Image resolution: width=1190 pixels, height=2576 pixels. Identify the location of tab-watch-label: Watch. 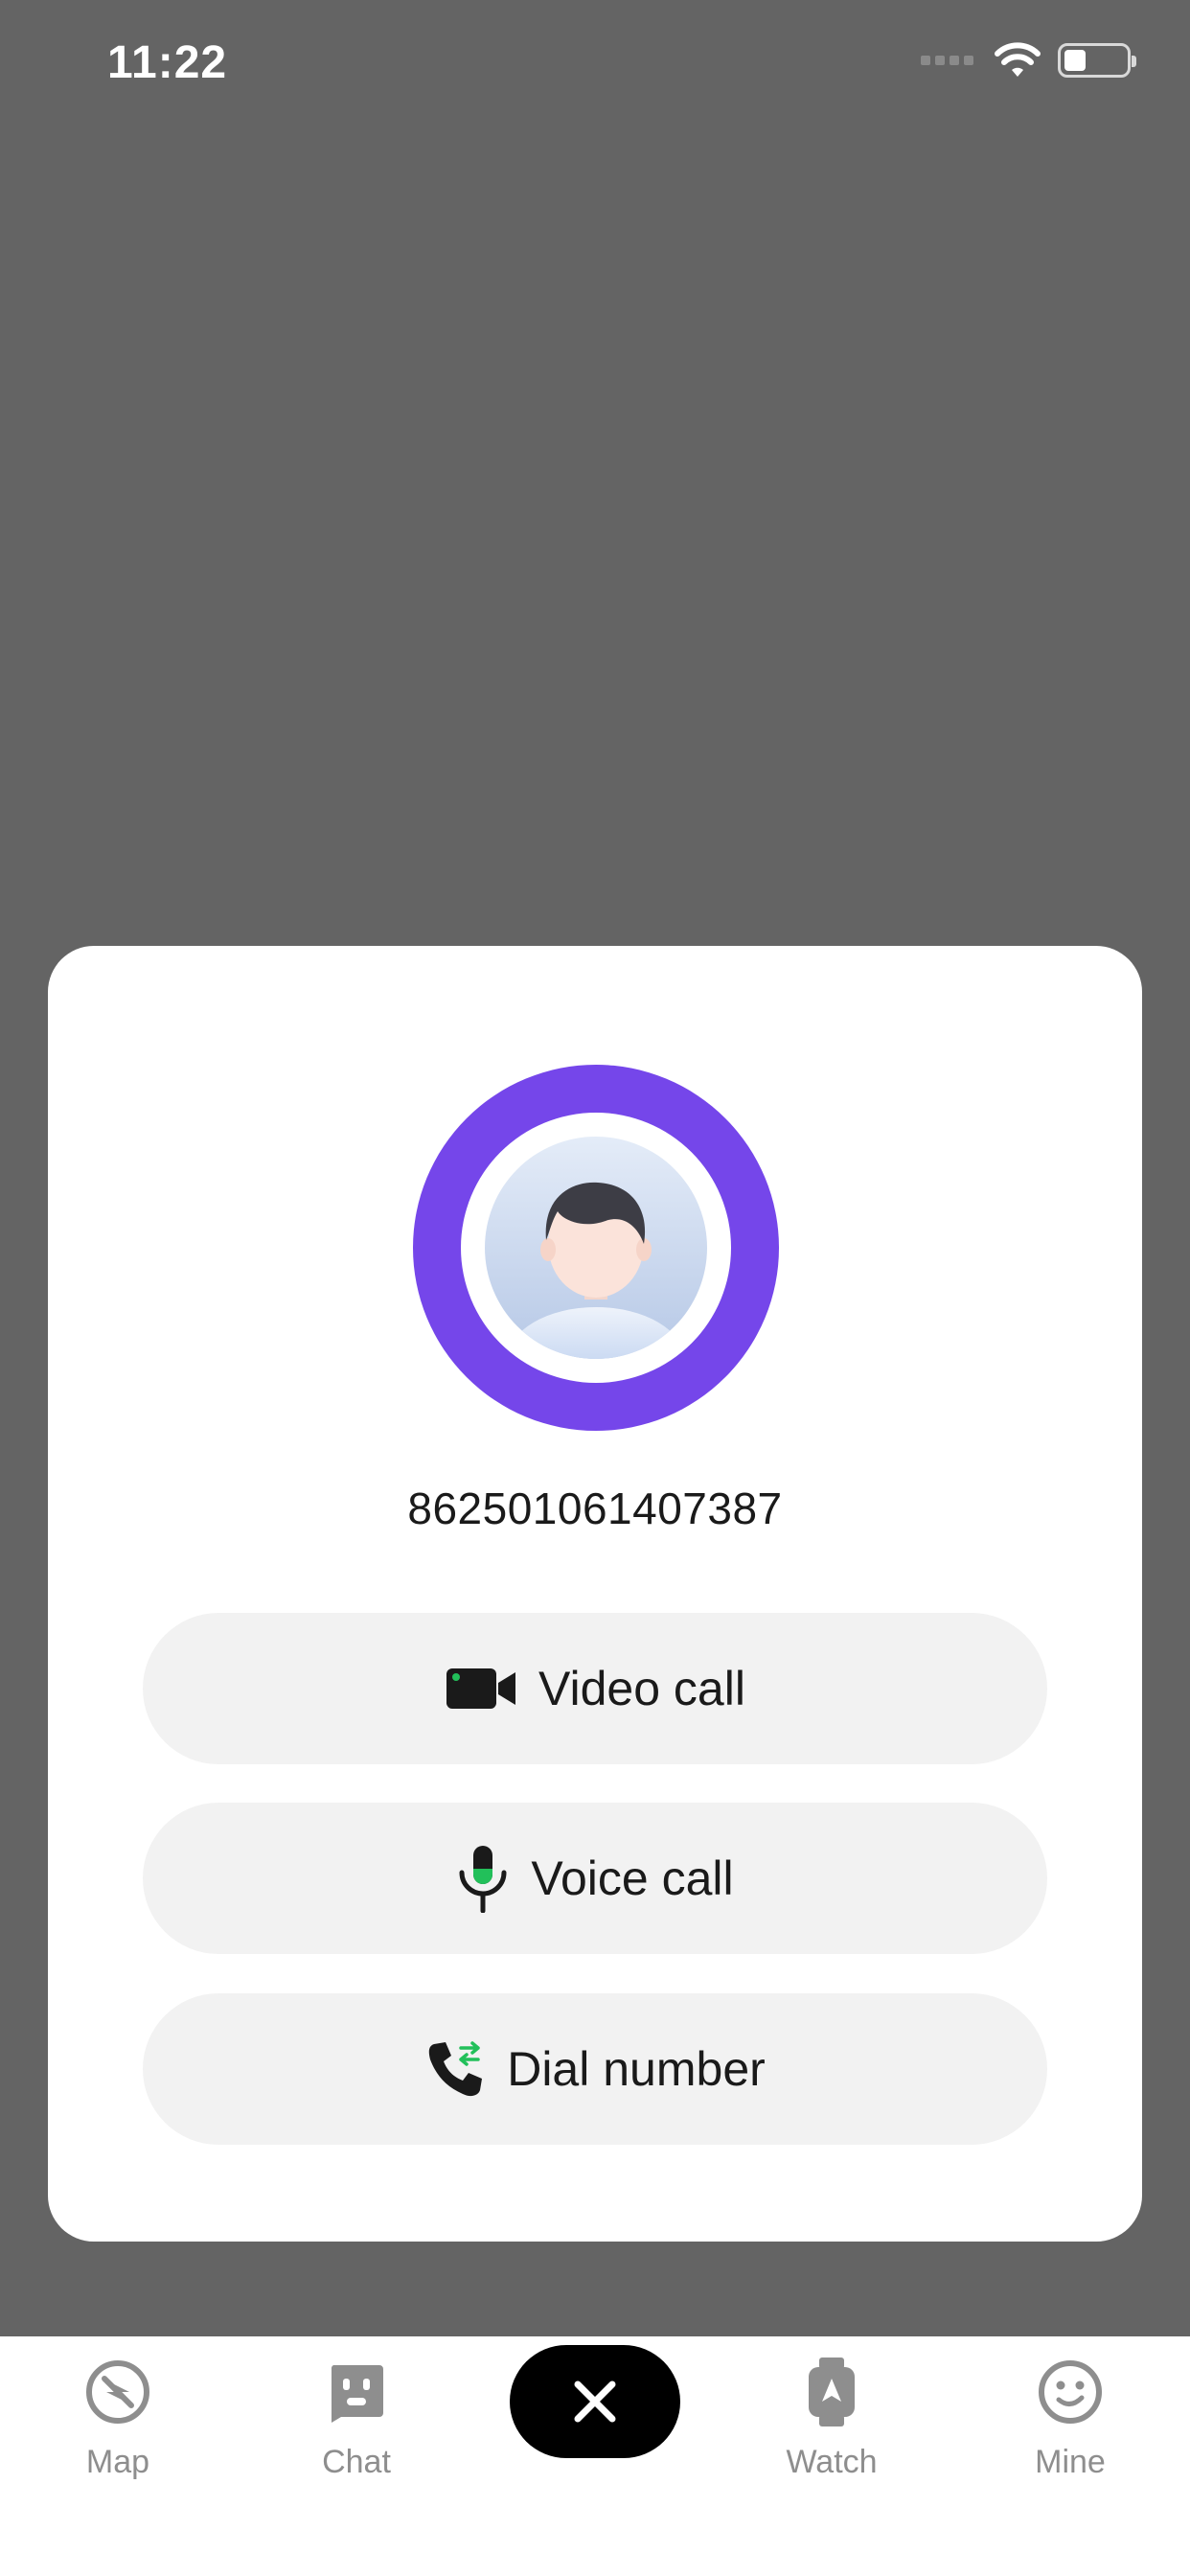
(832, 2462).